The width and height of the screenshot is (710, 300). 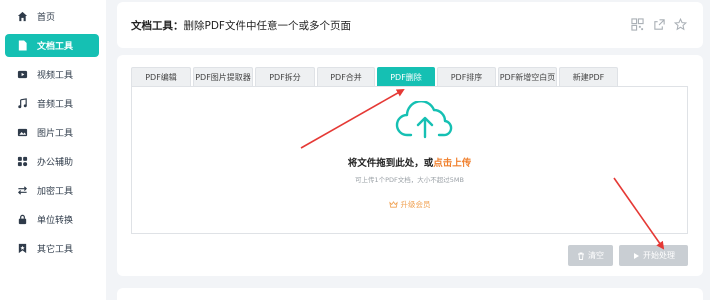 I want to click on sidebar-item-unit-convert: 单位转换, so click(x=52, y=219).